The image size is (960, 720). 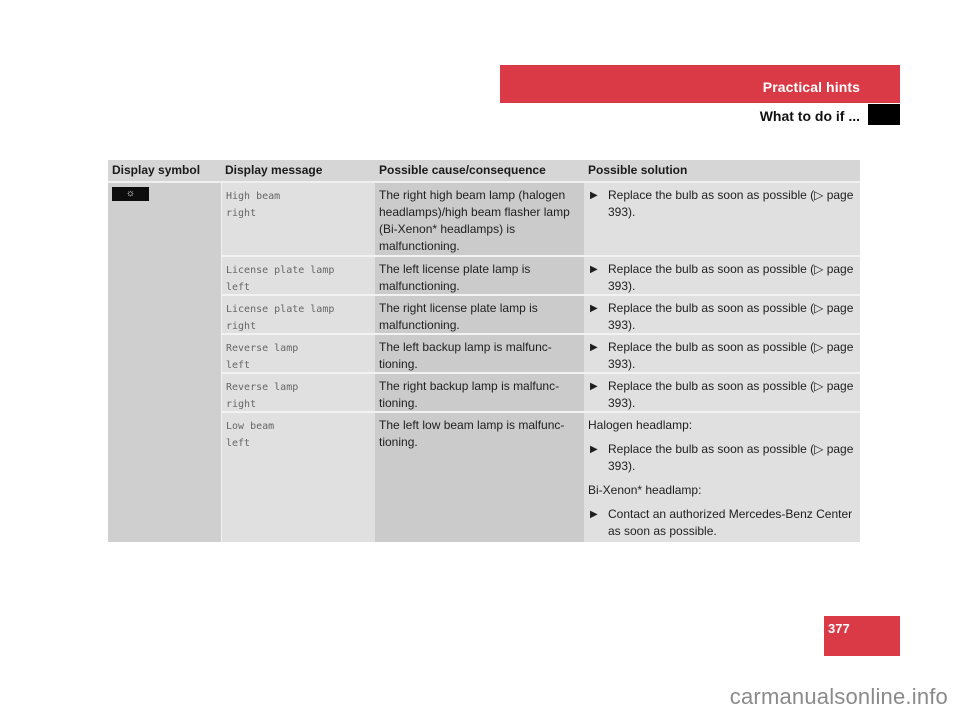 What do you see at coordinates (638, 170) in the screenshot?
I see `column-header-possible-solution: Possible solution` at bounding box center [638, 170].